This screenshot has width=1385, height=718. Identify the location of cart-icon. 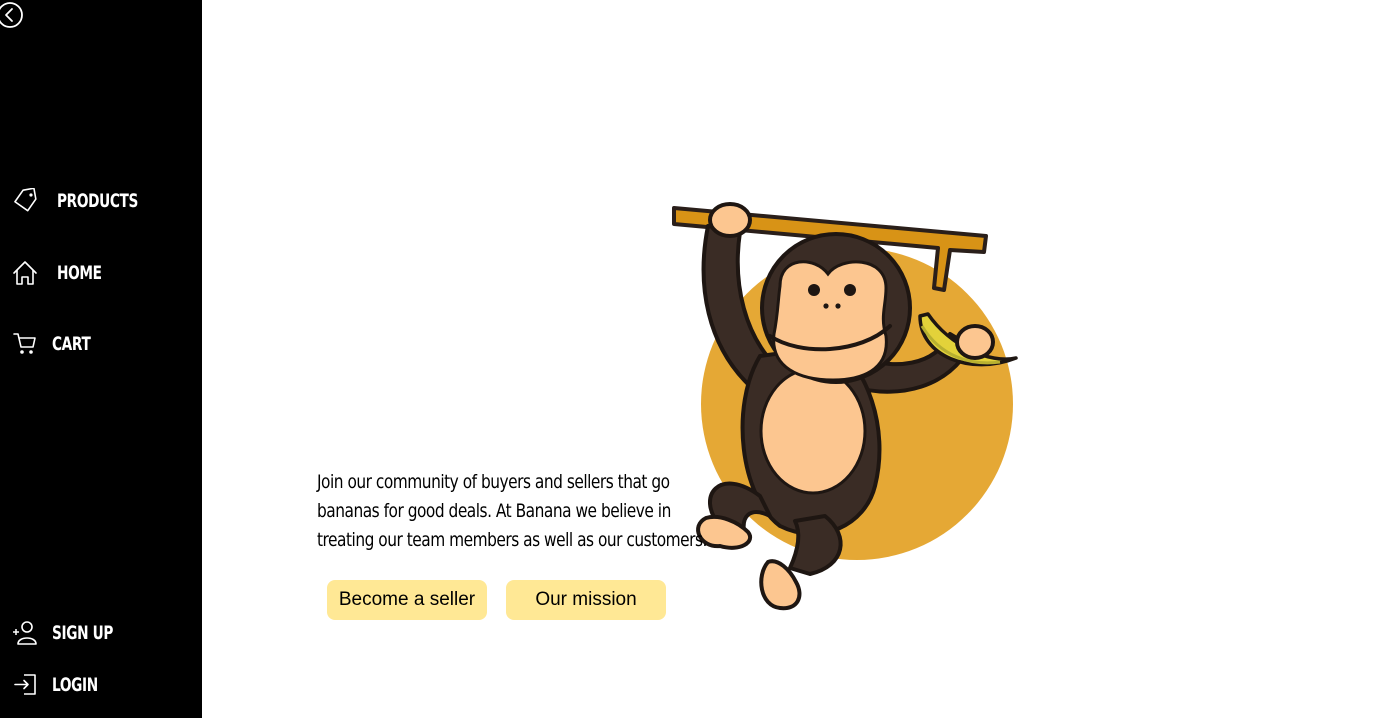
(24, 343).